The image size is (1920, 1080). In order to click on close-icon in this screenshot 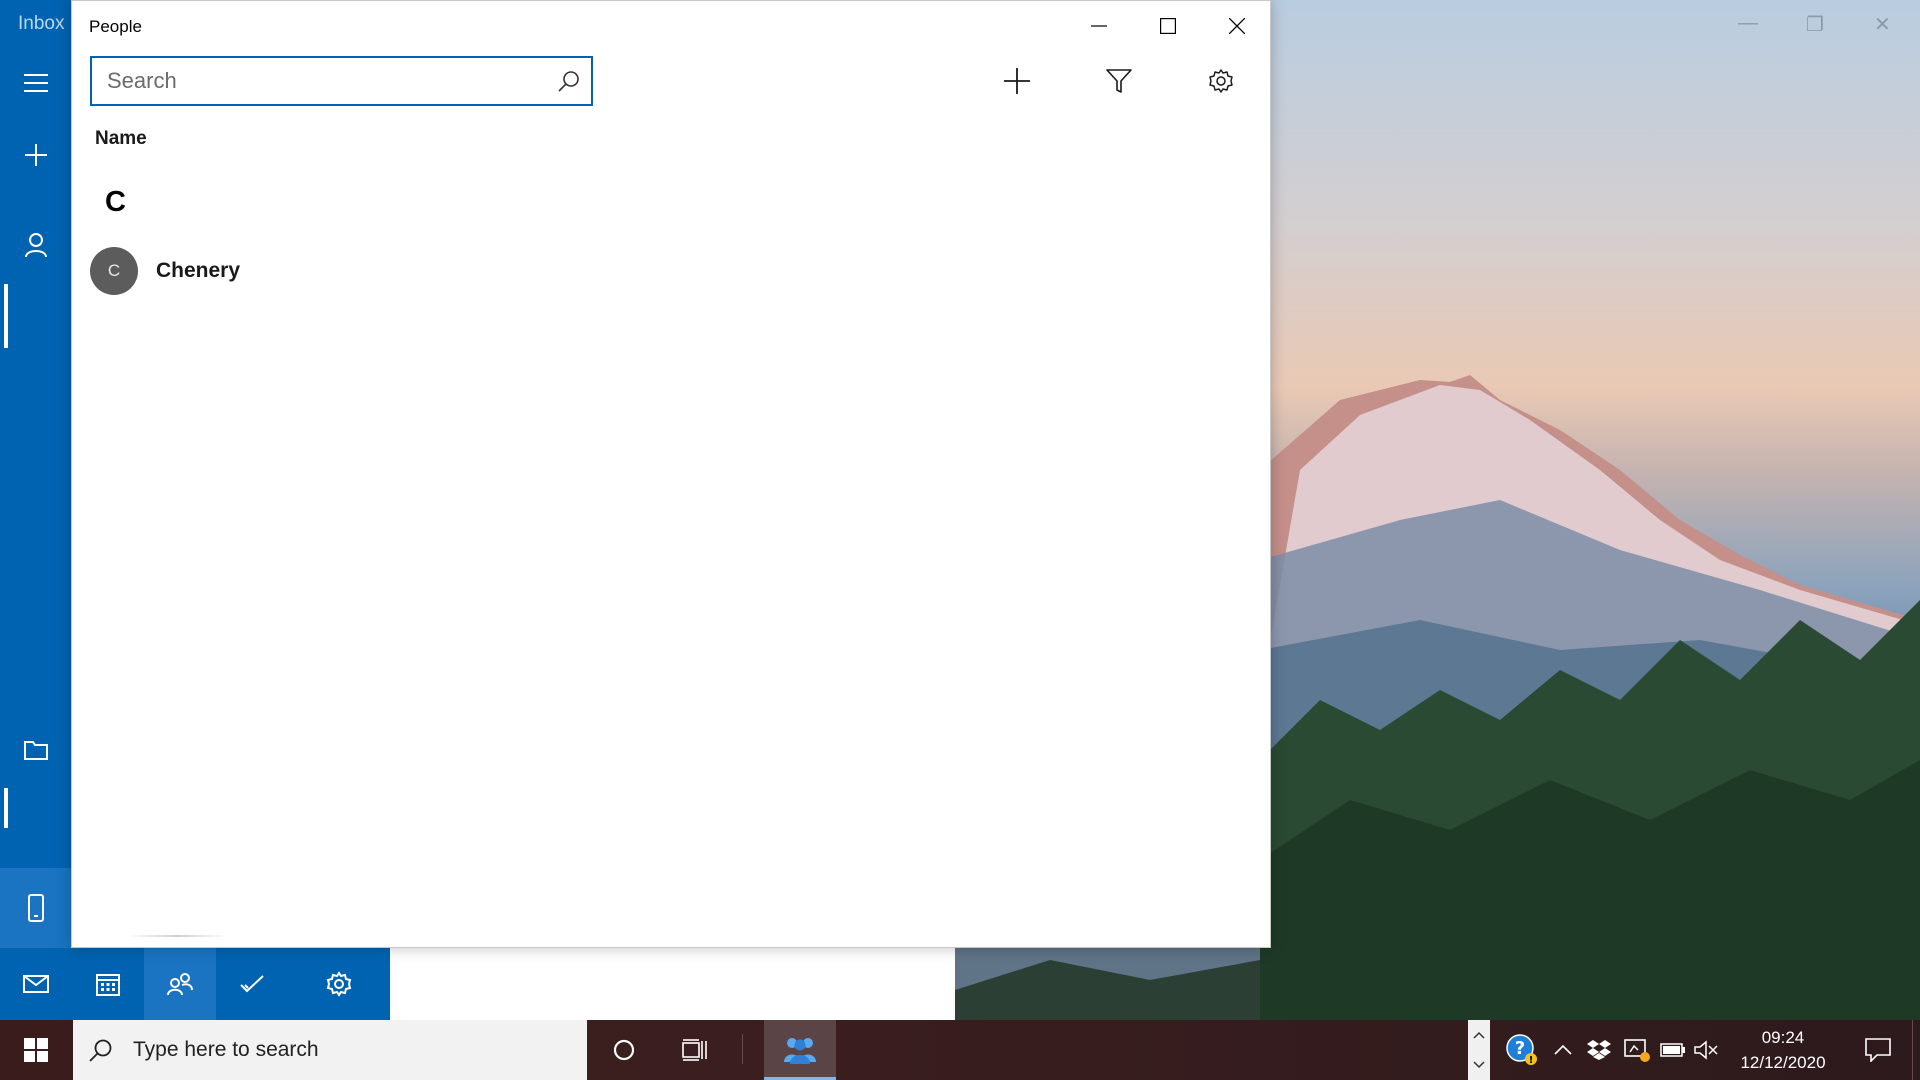, I will do `click(1236, 26)`.